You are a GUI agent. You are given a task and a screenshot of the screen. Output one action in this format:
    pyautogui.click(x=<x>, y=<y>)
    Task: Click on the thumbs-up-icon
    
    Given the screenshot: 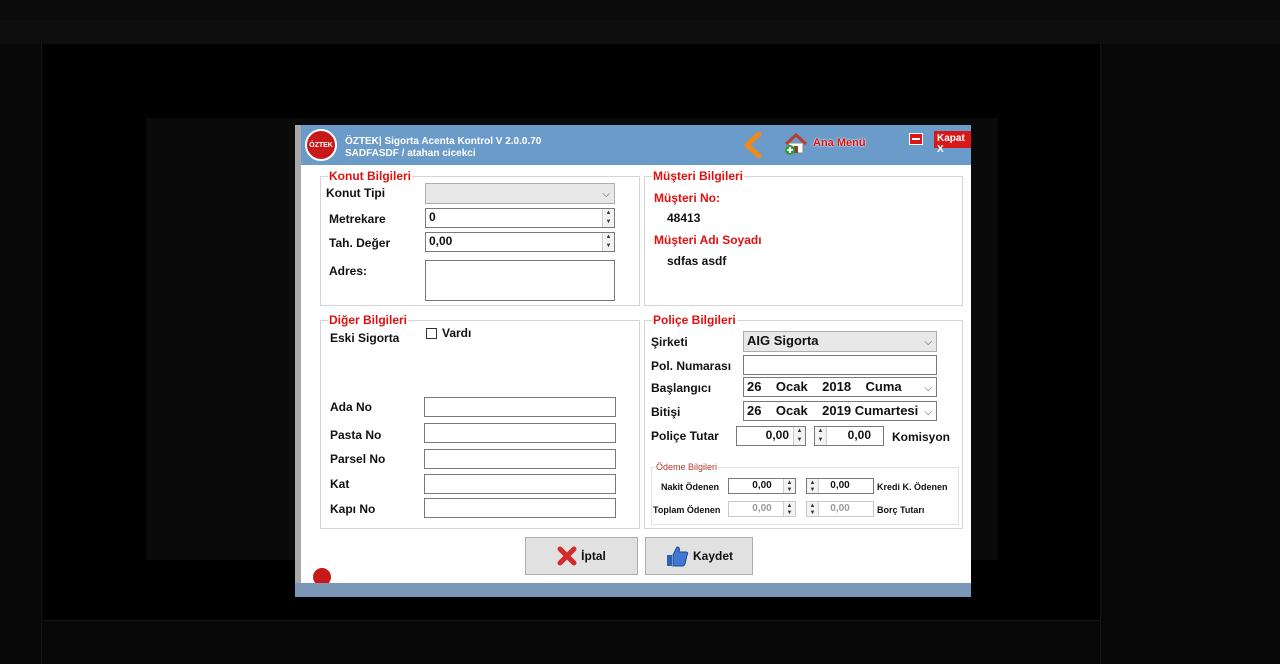 What is the action you would take?
    pyautogui.click(x=677, y=556)
    